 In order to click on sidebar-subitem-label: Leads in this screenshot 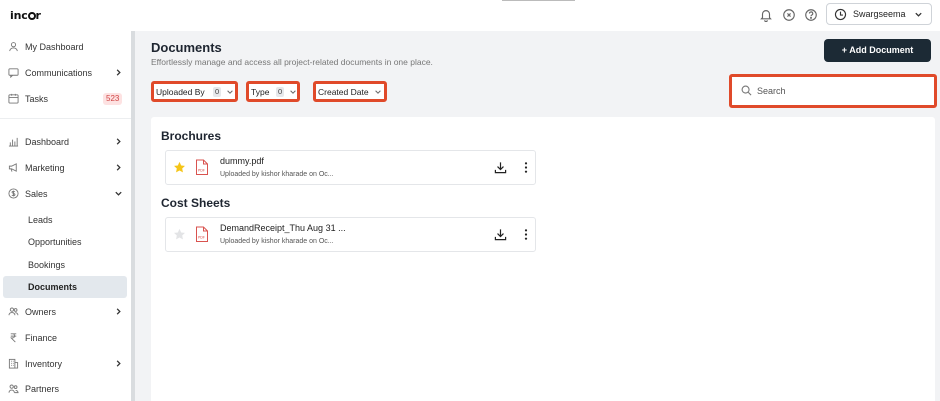, I will do `click(40, 220)`.